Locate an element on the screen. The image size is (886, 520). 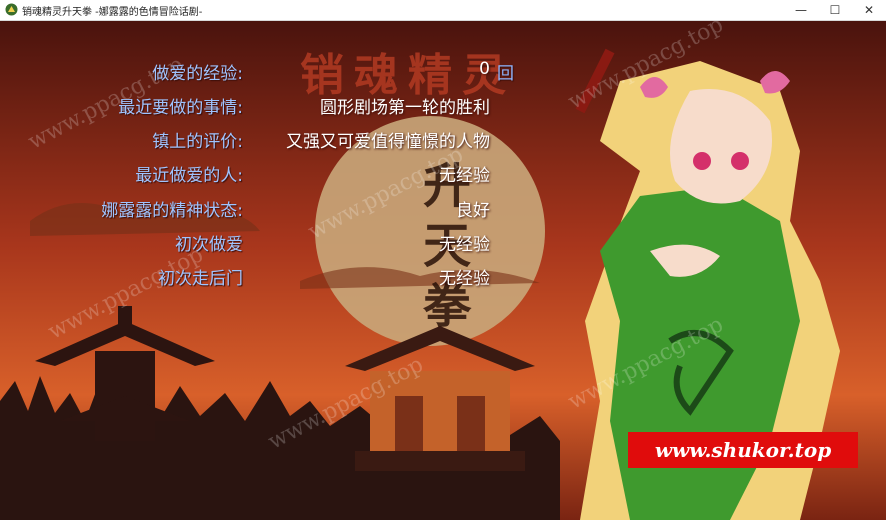
stat-label-first-backdoor: 初次走后门 is located at coordinates (200, 279).